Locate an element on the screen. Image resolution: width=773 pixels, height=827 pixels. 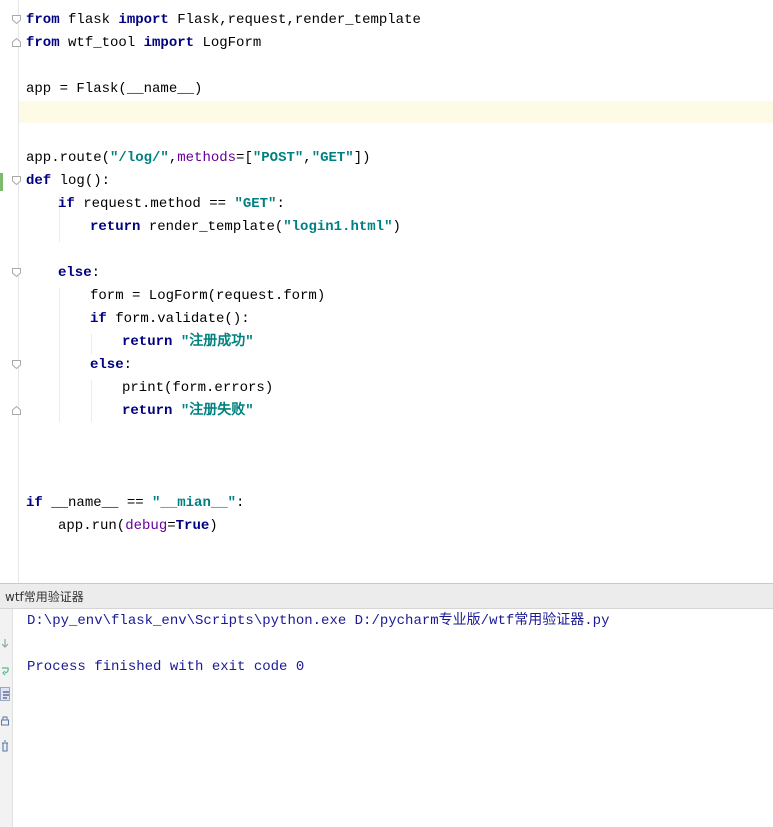
code-line-4: app = Flask(__name__) is located at coordinates (114, 89).